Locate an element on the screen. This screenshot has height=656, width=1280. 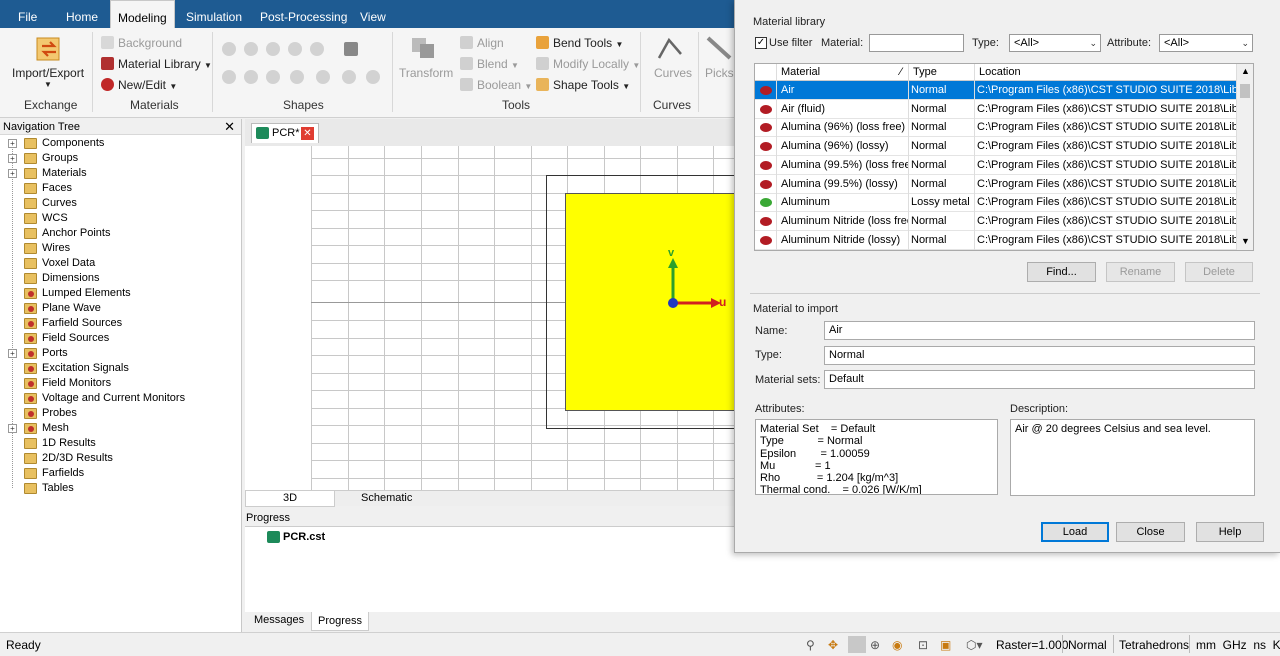
tree-item: 1D Results is located at coordinates (120, 443).